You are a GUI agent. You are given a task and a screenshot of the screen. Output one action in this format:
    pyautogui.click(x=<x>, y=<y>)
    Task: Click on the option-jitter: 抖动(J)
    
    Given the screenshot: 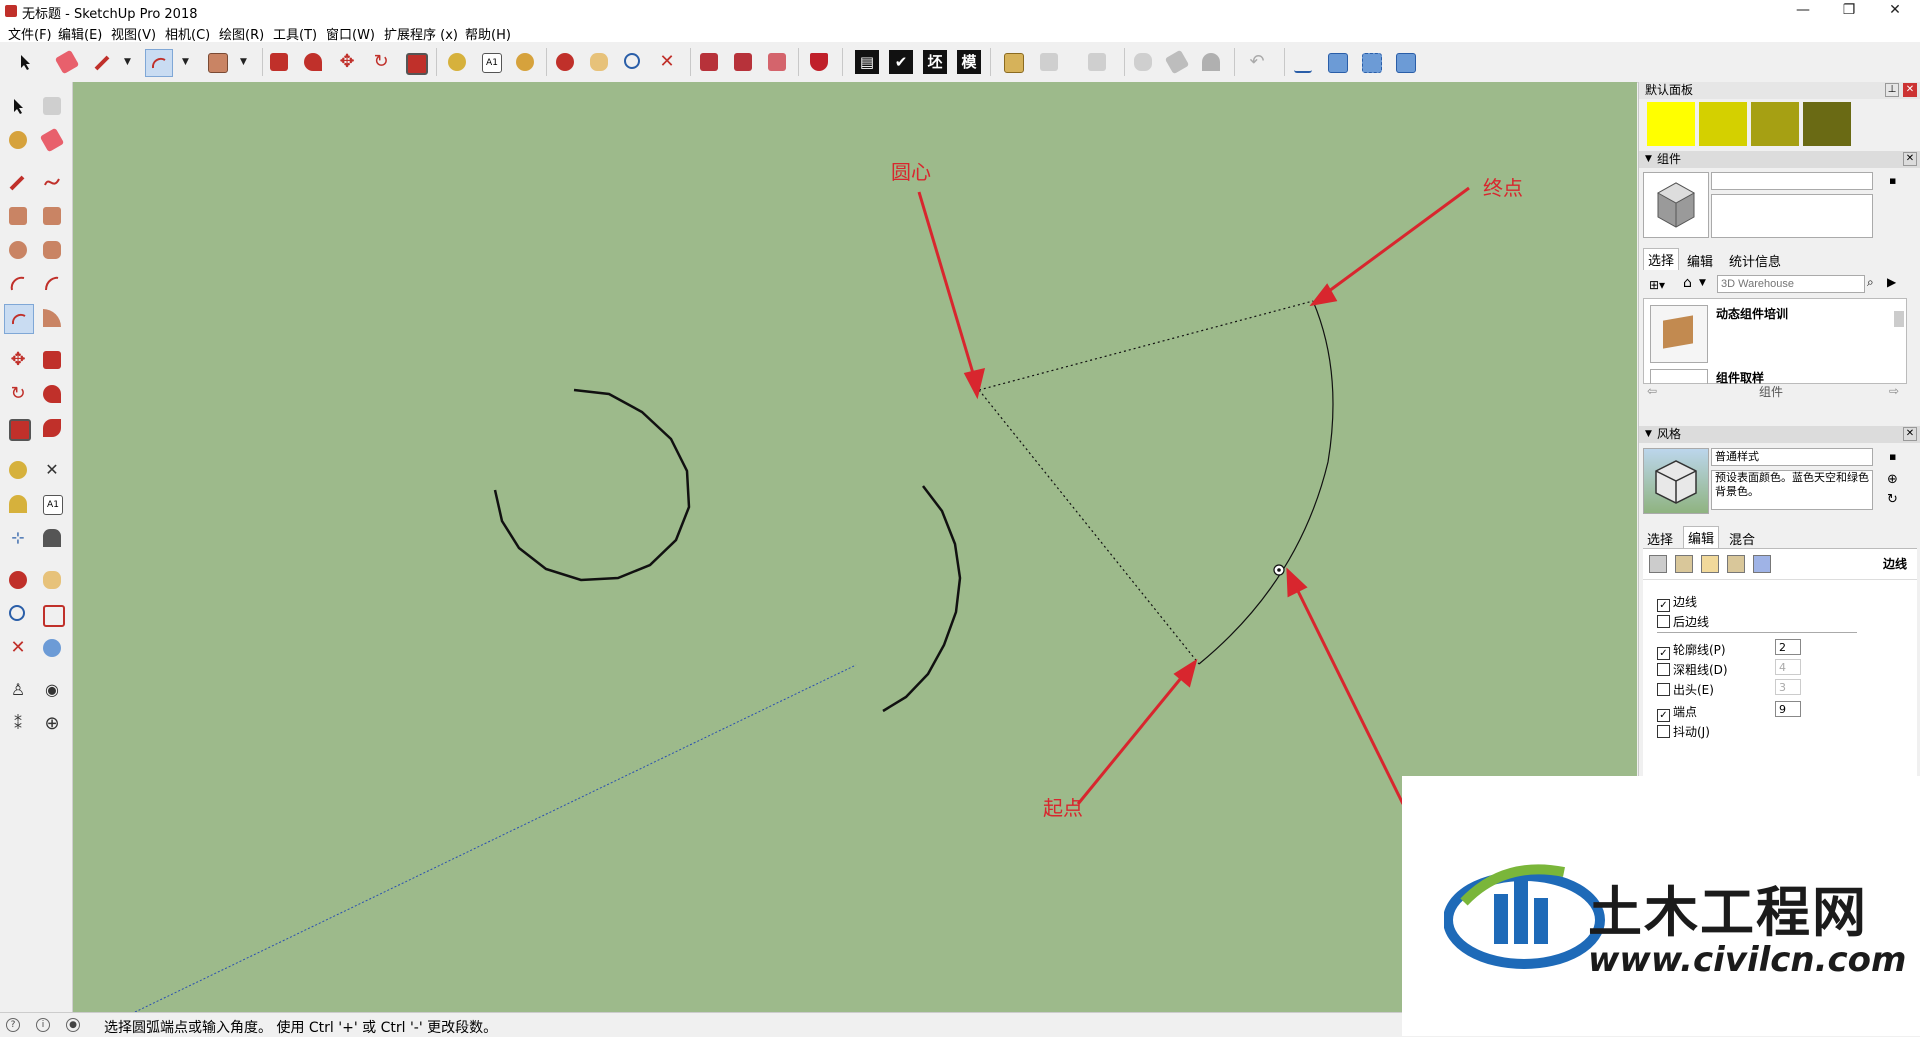 What is the action you would take?
    pyautogui.click(x=1683, y=731)
    